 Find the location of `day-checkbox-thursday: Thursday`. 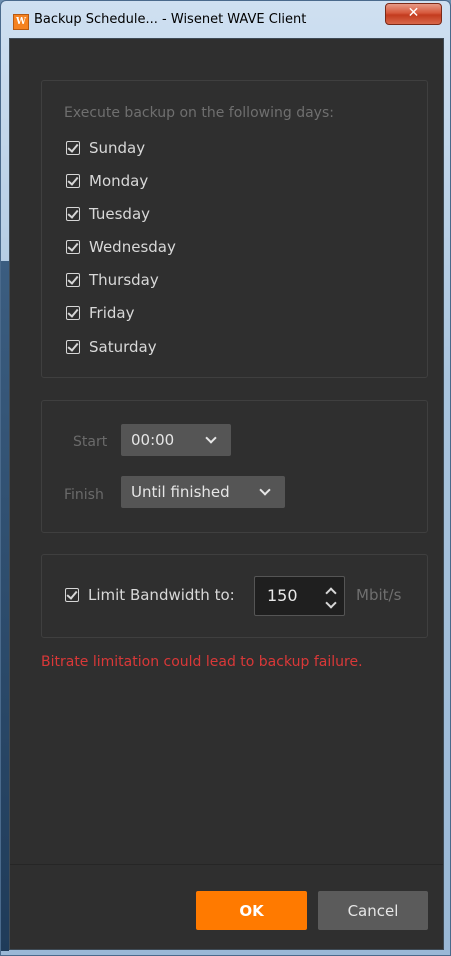

day-checkbox-thursday: Thursday is located at coordinates (112, 280).